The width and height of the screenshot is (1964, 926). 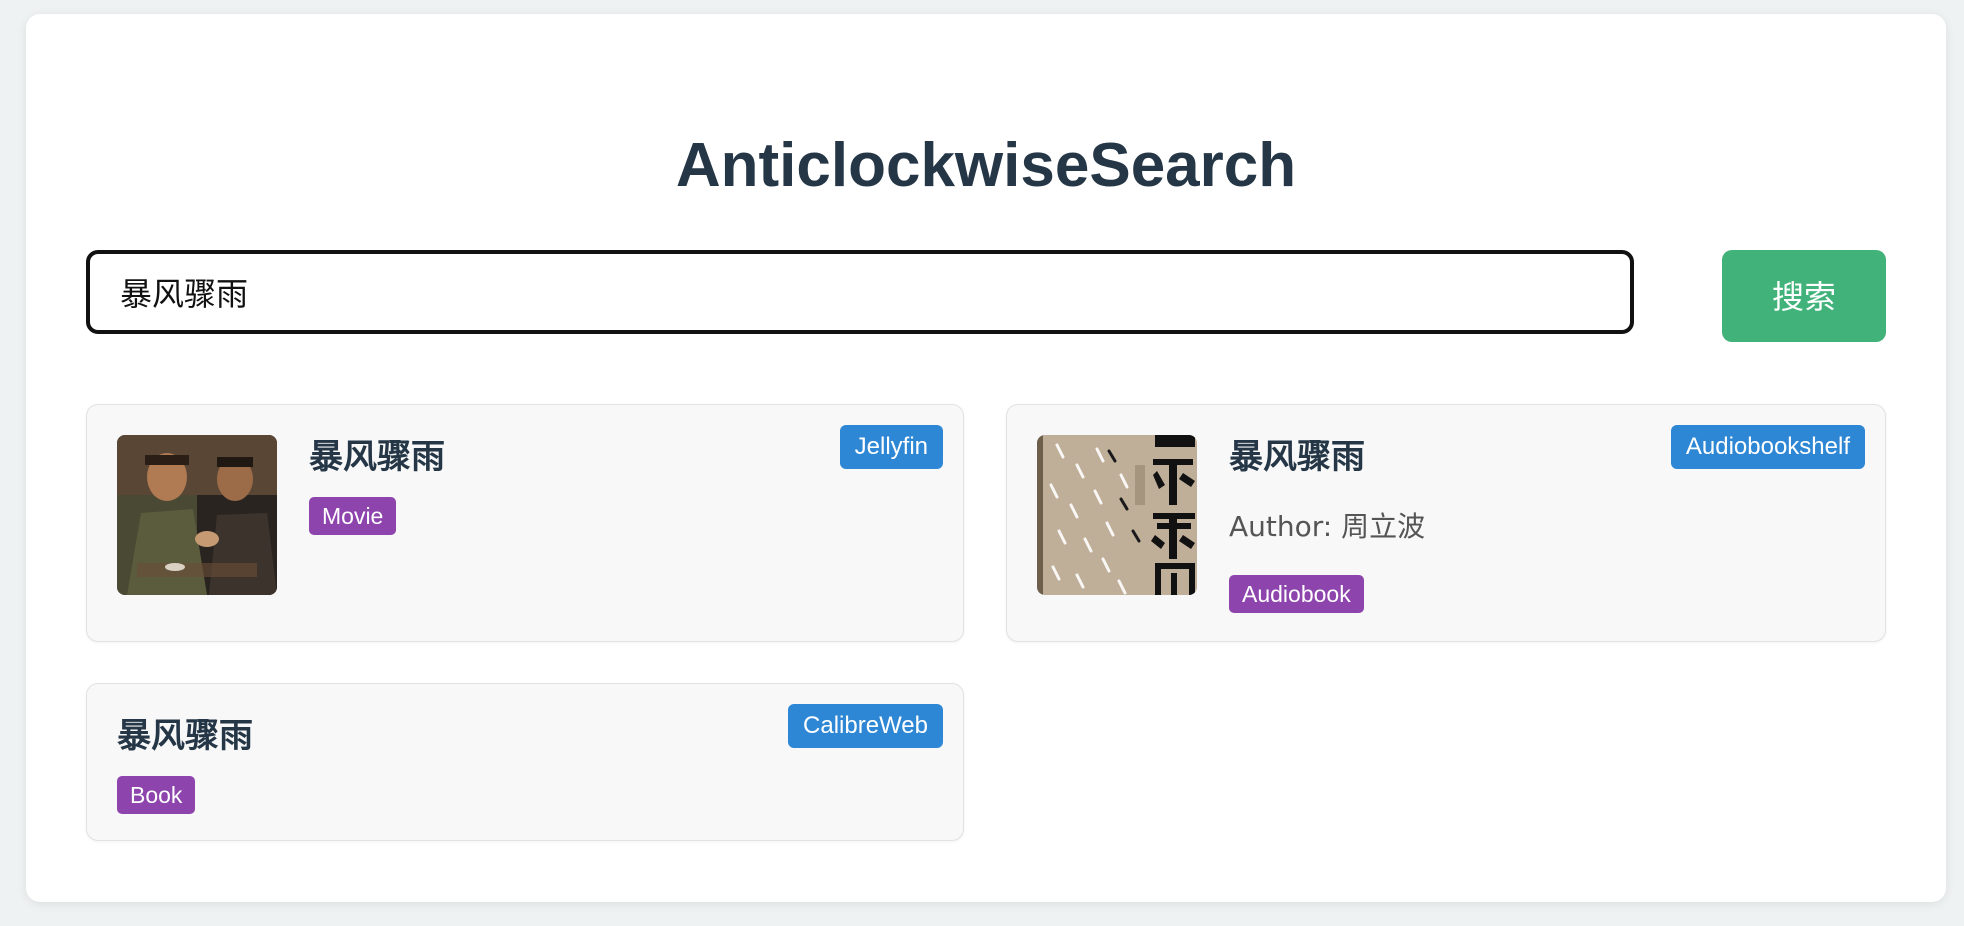 What do you see at coordinates (1296, 594) in the screenshot?
I see `type-badge: Audiobook` at bounding box center [1296, 594].